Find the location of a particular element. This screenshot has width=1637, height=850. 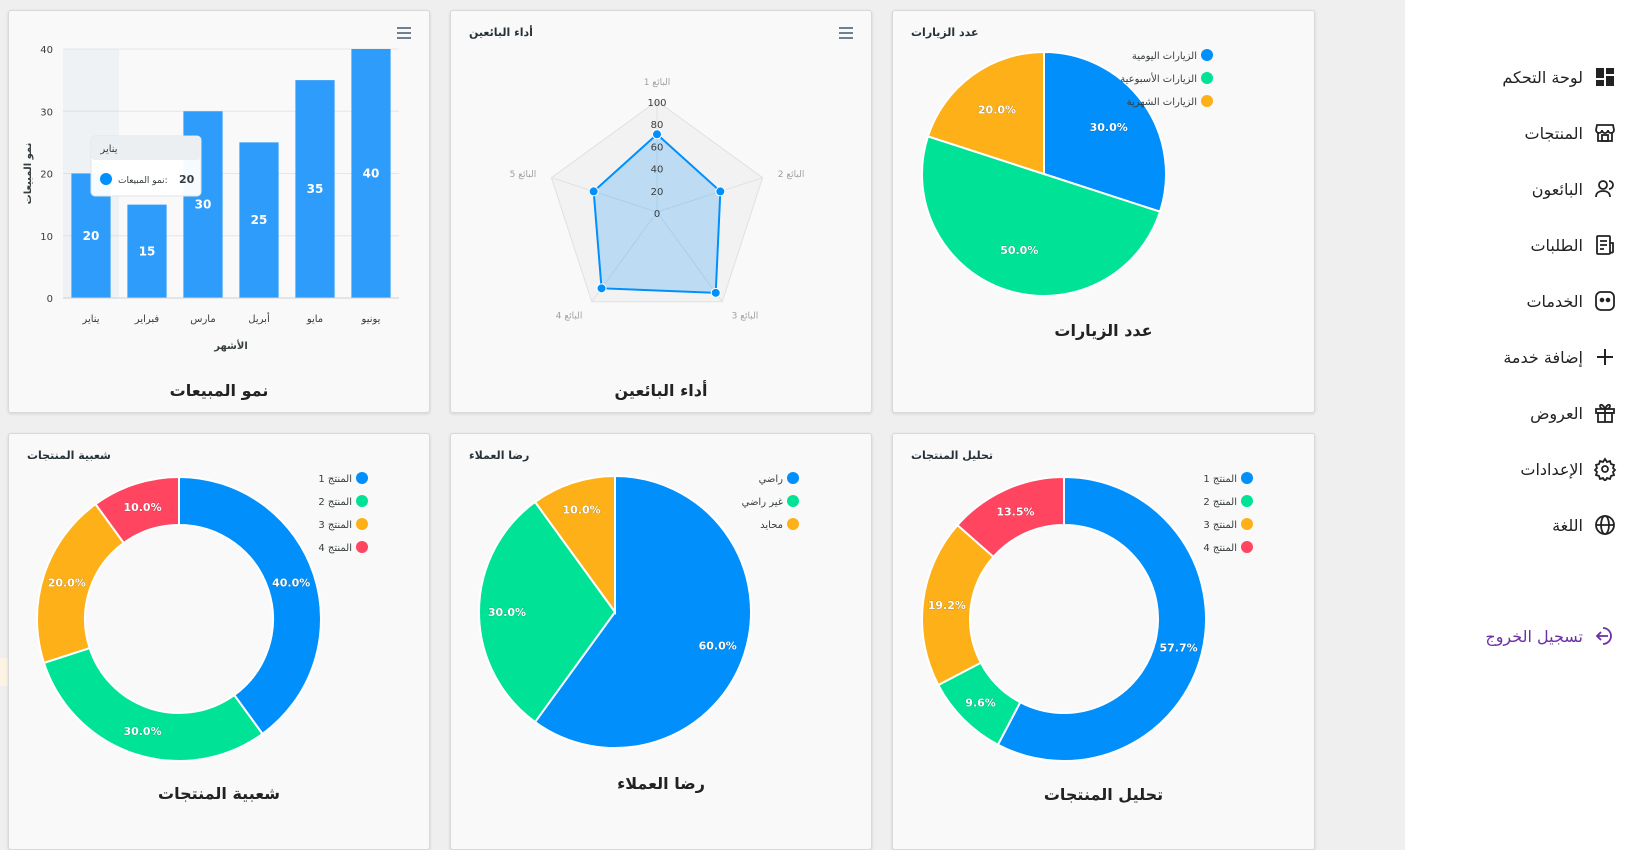

chart-title: أداء البائعين is located at coordinates (501, 32).